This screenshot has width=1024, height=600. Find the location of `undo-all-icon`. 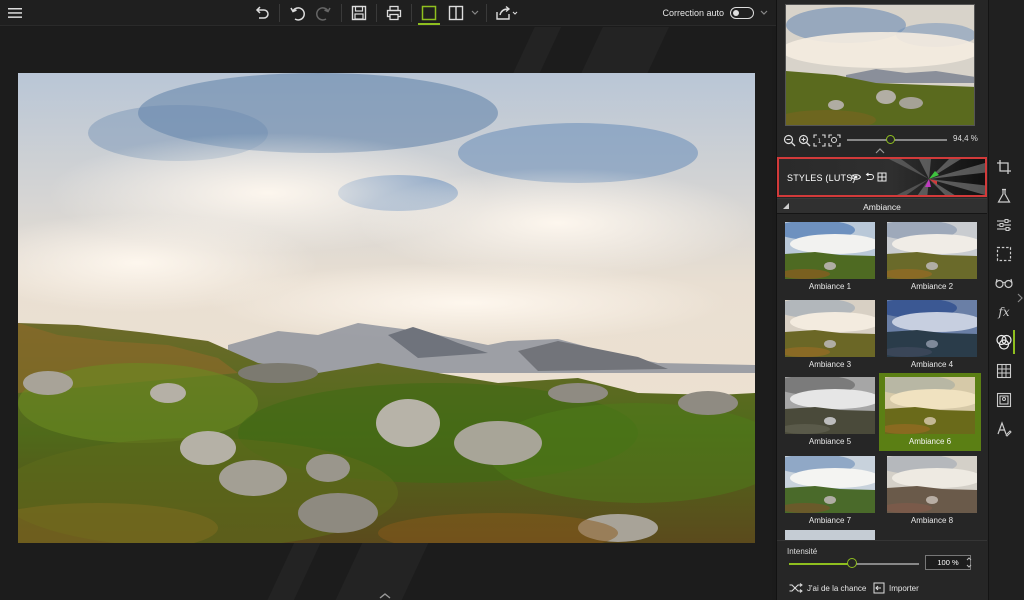

undo-all-icon is located at coordinates (262, 13).